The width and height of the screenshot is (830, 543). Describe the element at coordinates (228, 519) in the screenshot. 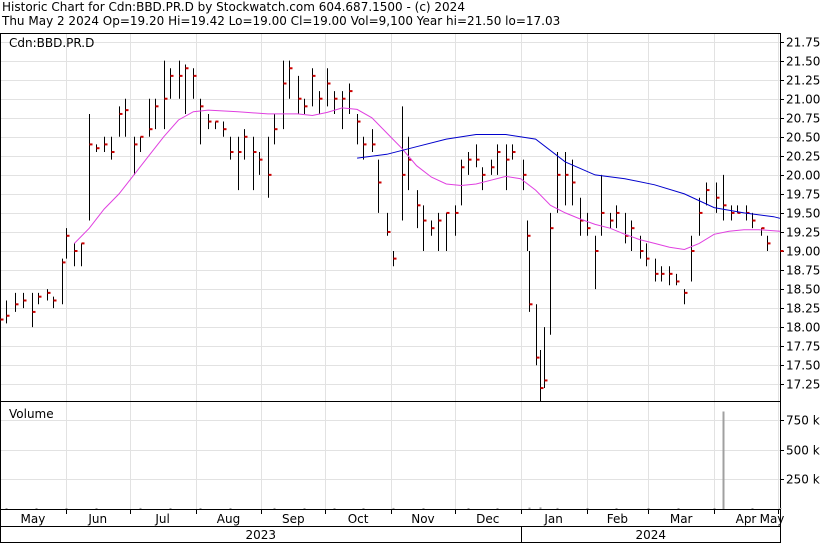

I see `month-label: Aug` at that location.